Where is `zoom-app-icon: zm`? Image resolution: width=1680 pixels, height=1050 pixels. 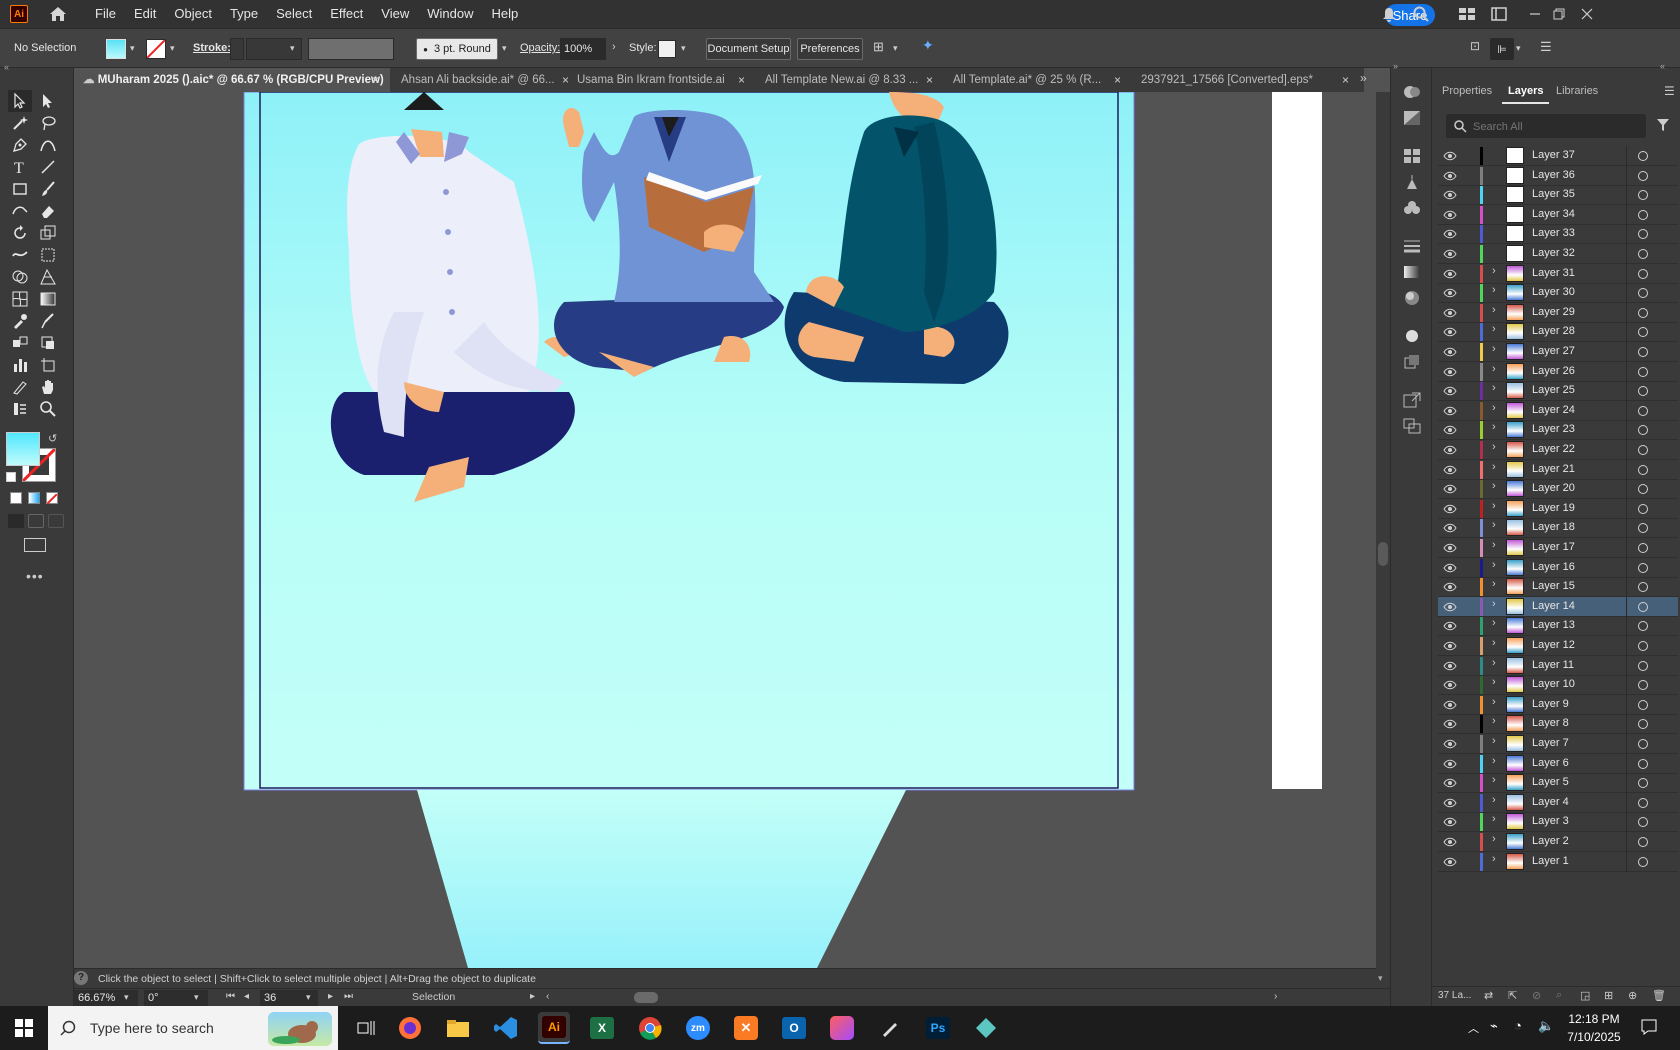 zoom-app-icon: zm is located at coordinates (698, 1028).